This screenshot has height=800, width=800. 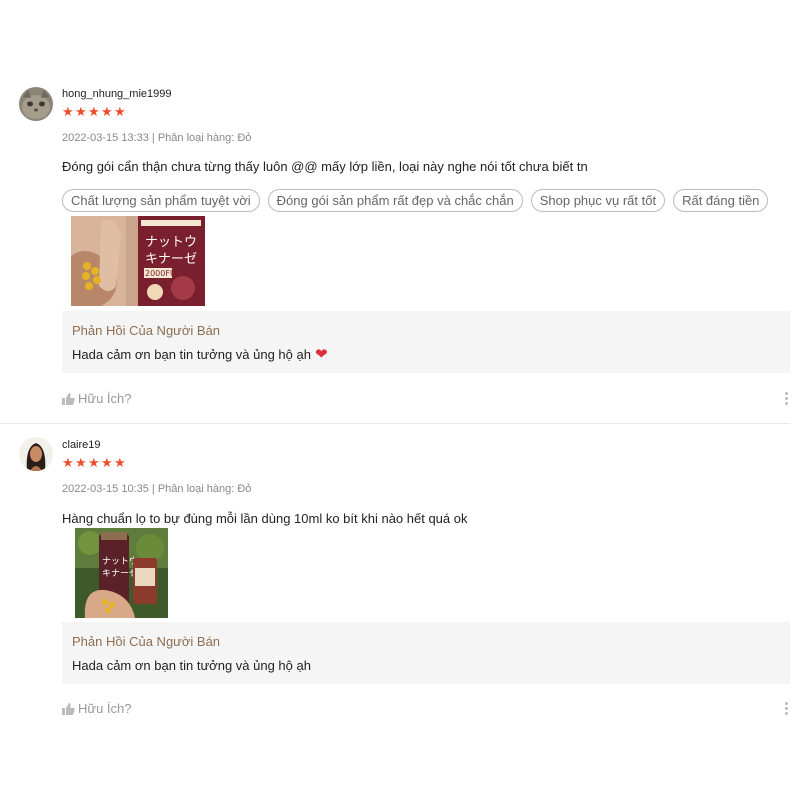 What do you see at coordinates (157, 138) in the screenshot?
I see `review-meta: 2022-03-15 13:33 | Phân loại hàng: Đỏ` at bounding box center [157, 138].